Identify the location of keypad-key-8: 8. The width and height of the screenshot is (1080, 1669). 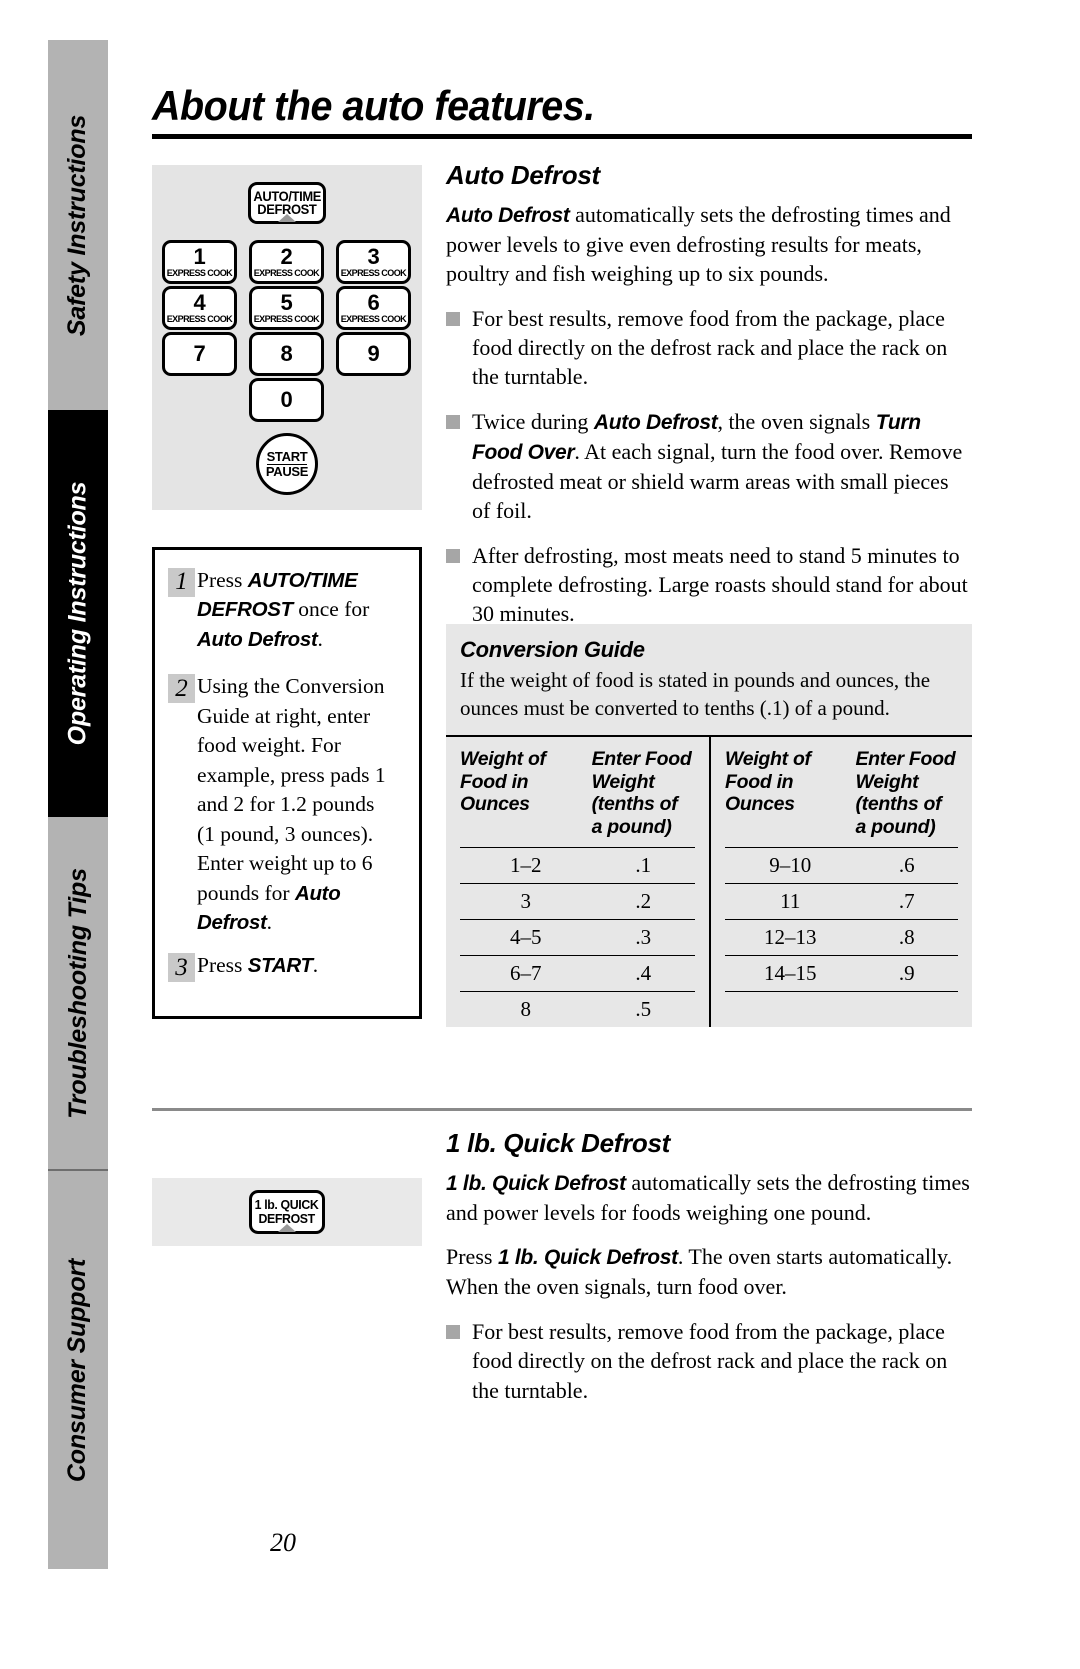
(286, 354).